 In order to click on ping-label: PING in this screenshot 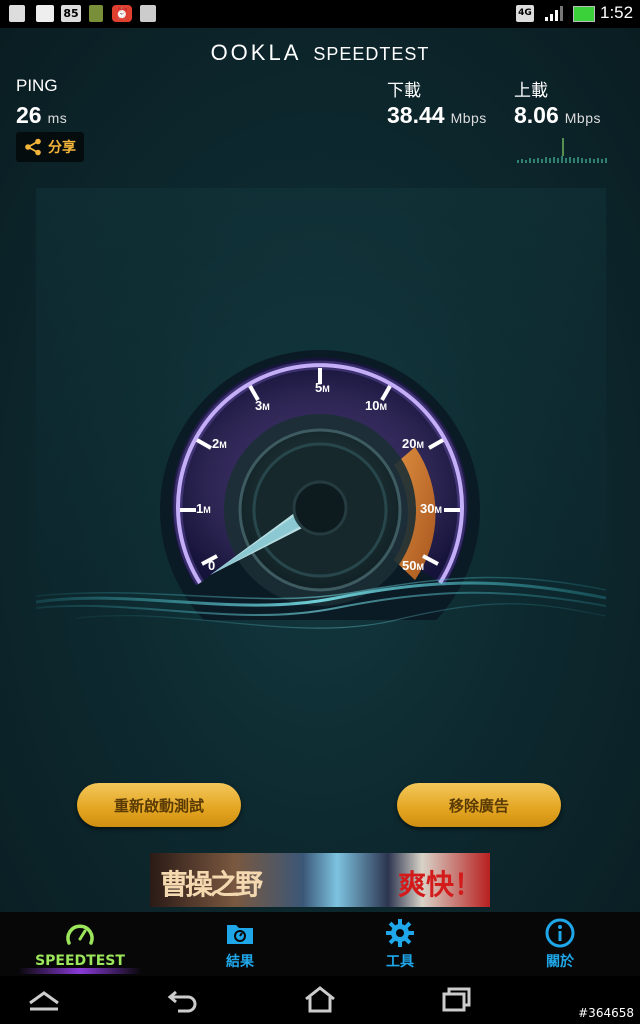, I will do `click(37, 85)`.